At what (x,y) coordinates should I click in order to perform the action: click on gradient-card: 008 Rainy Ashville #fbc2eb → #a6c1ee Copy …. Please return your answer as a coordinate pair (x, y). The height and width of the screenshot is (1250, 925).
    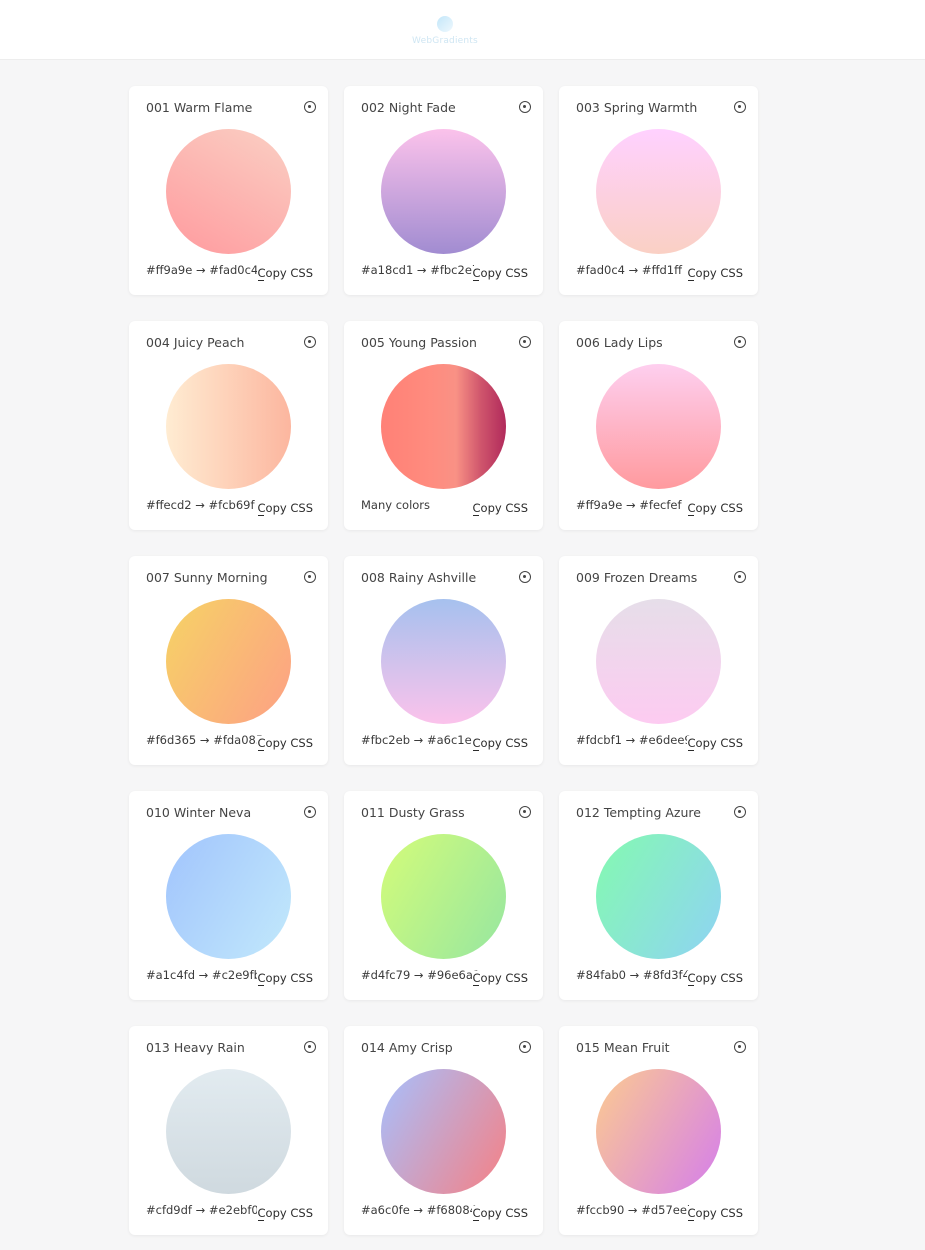
    Looking at the image, I should click on (443, 660).